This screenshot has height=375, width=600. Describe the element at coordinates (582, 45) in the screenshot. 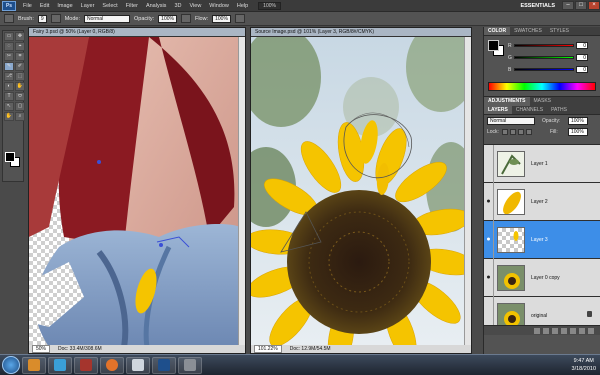

I see `red-value-field: 0` at that location.